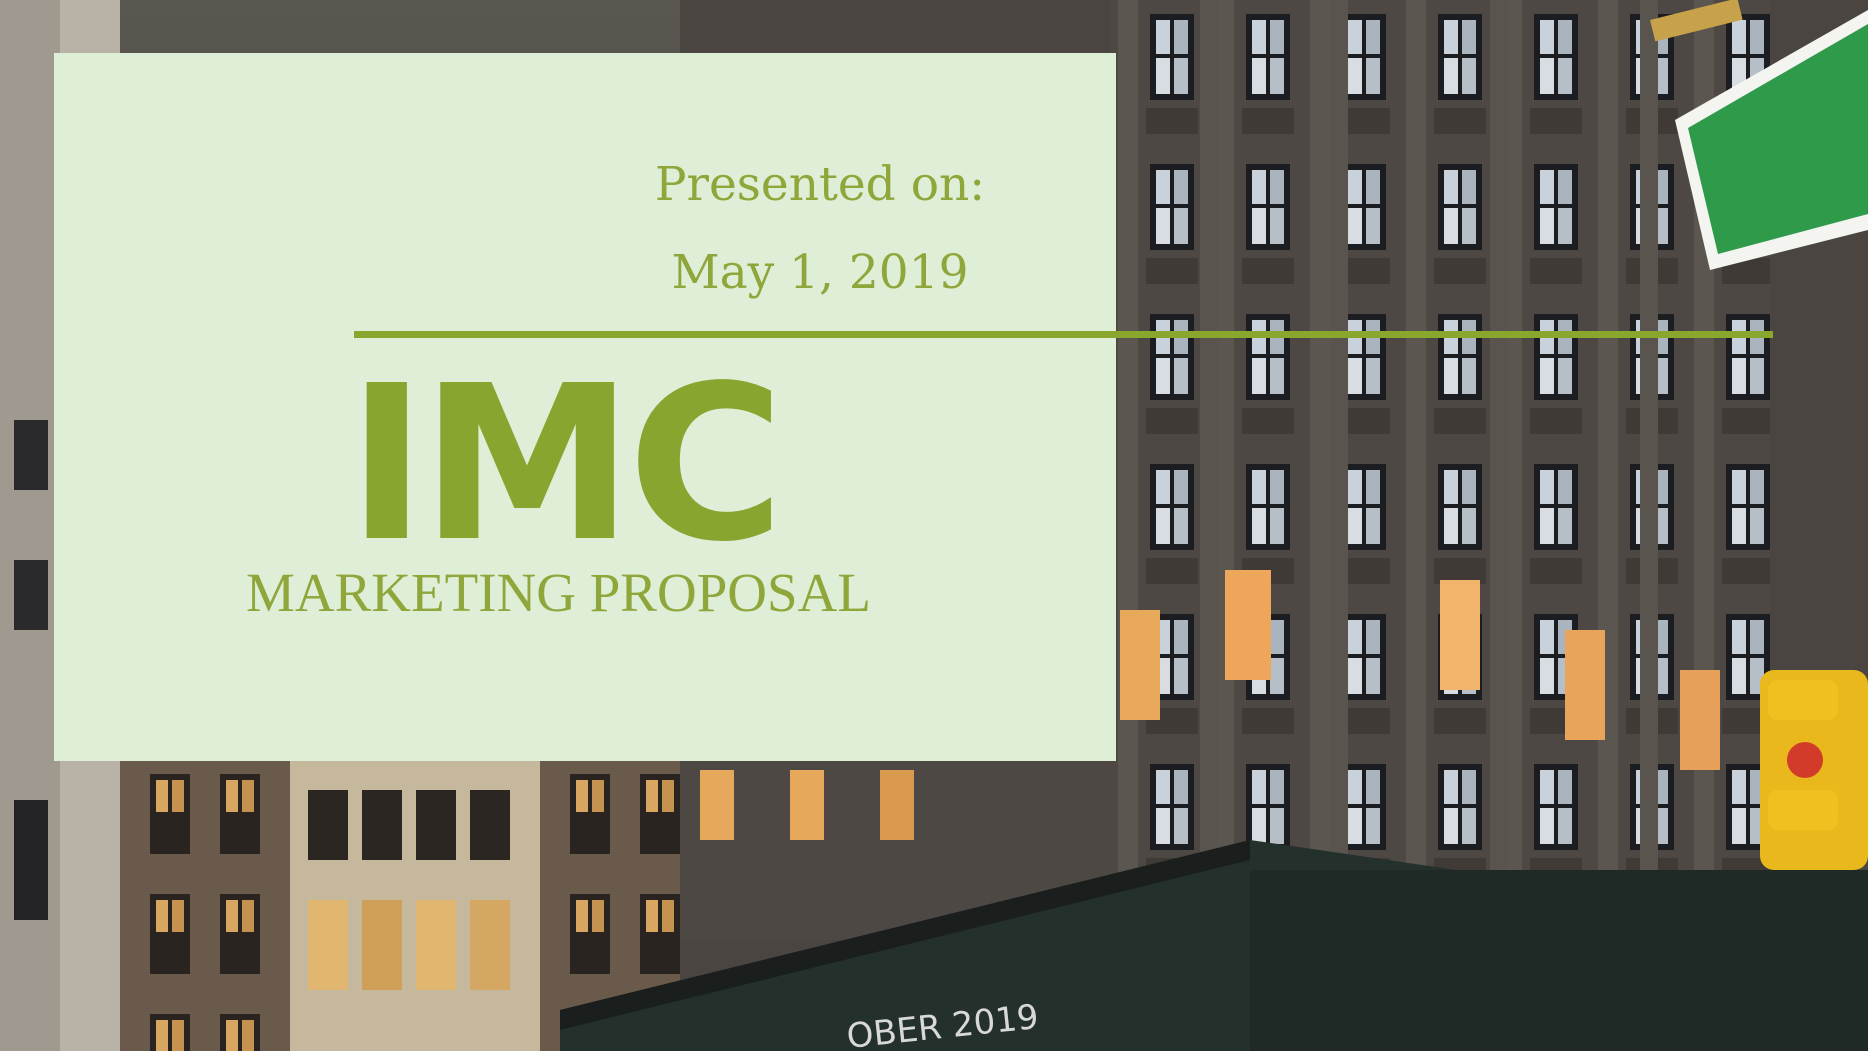 The image size is (1868, 1051). I want to click on presented-label: Presented on:, so click(820, 184).